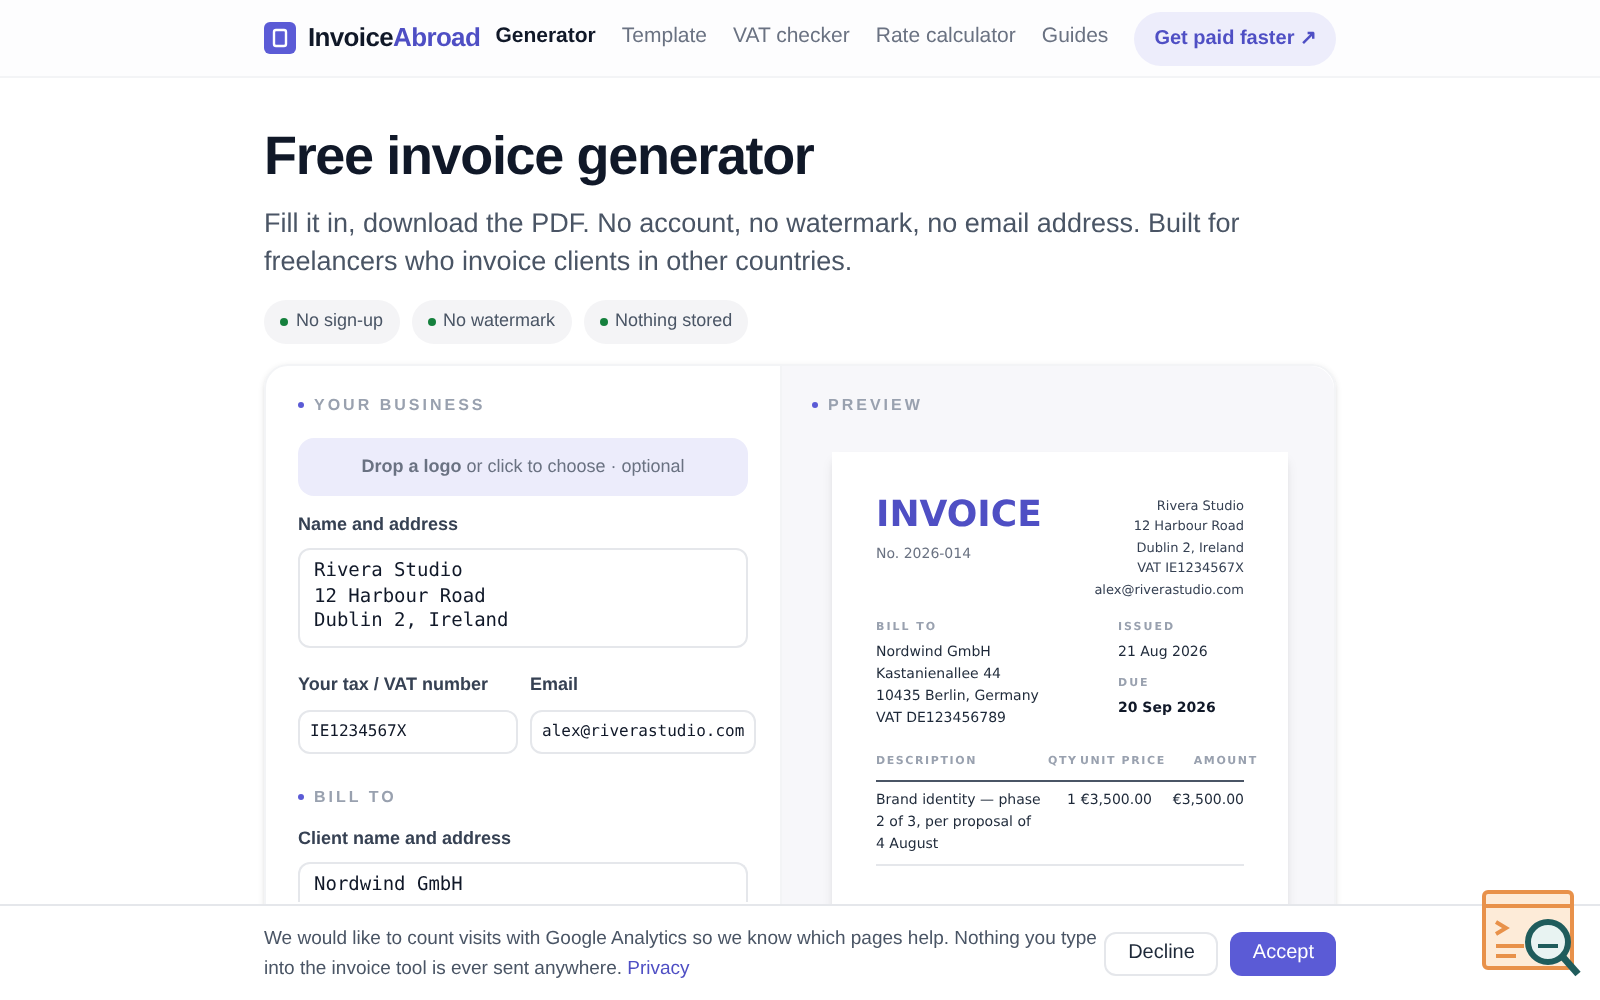  Describe the element at coordinates (1075, 38) in the screenshot. I see `nav-link: Guides` at that location.